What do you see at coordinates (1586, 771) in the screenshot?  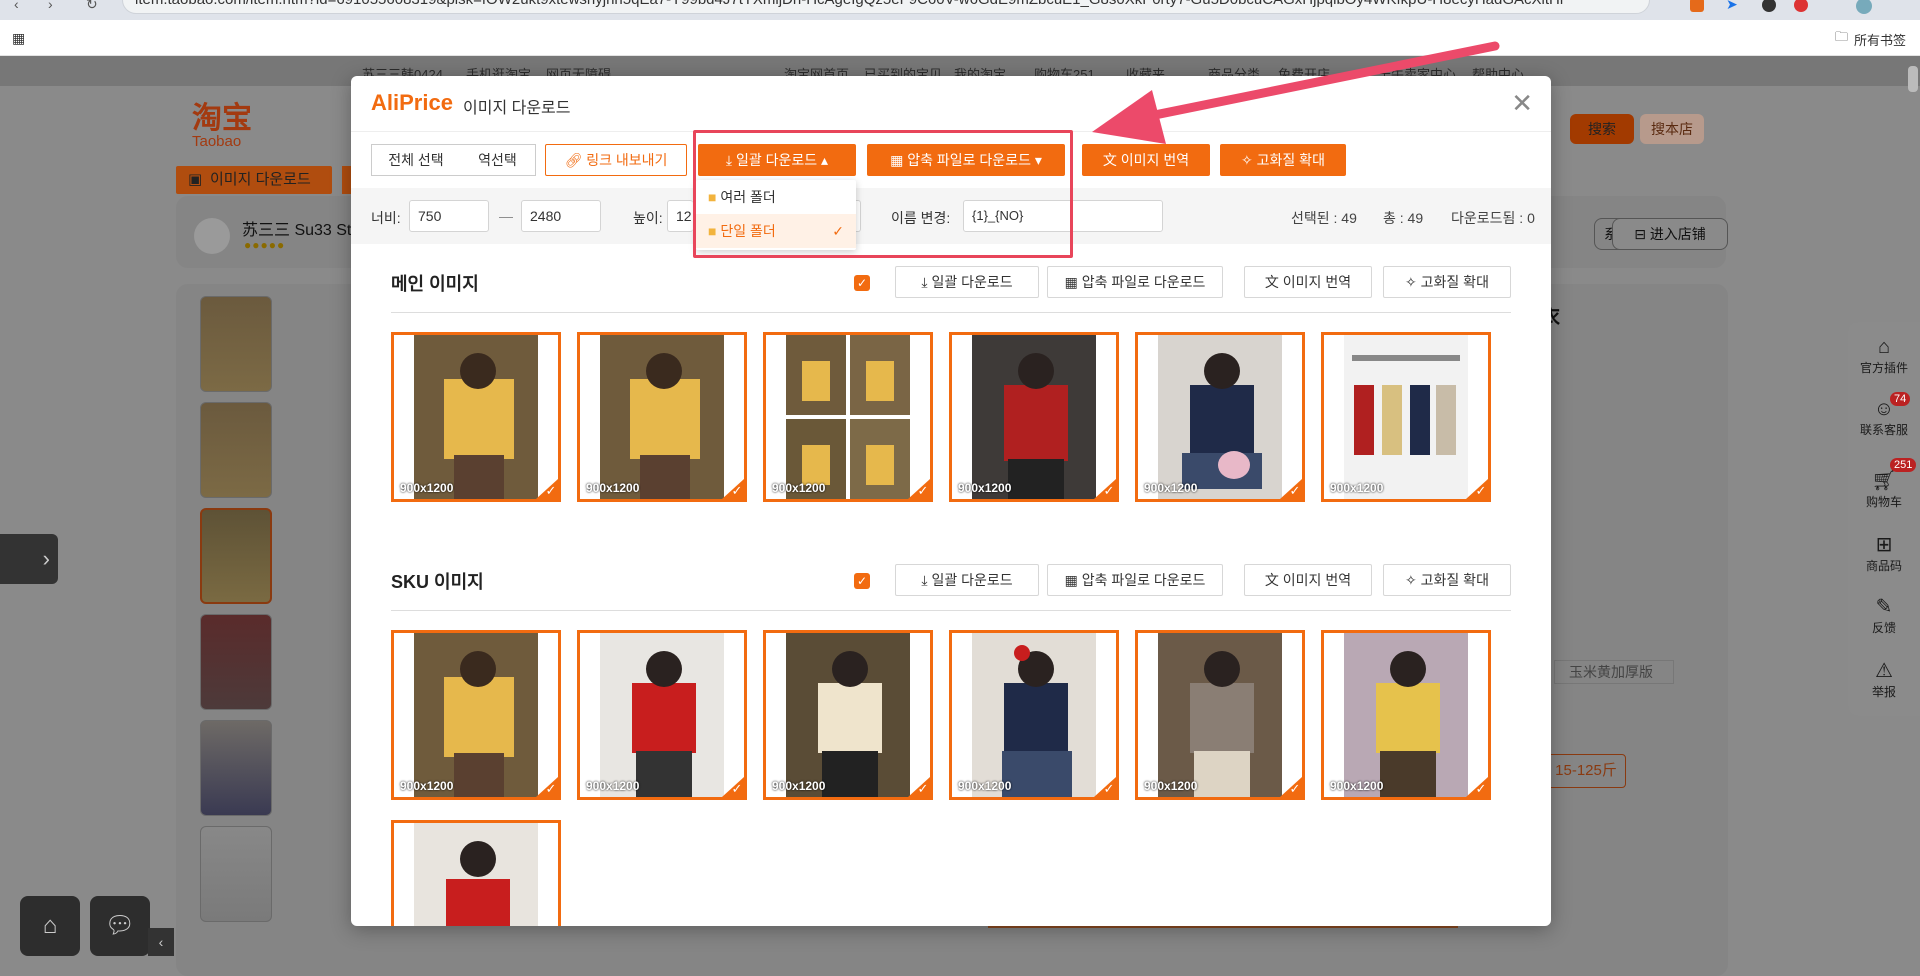 I see `size-option: 15-125斤` at bounding box center [1586, 771].